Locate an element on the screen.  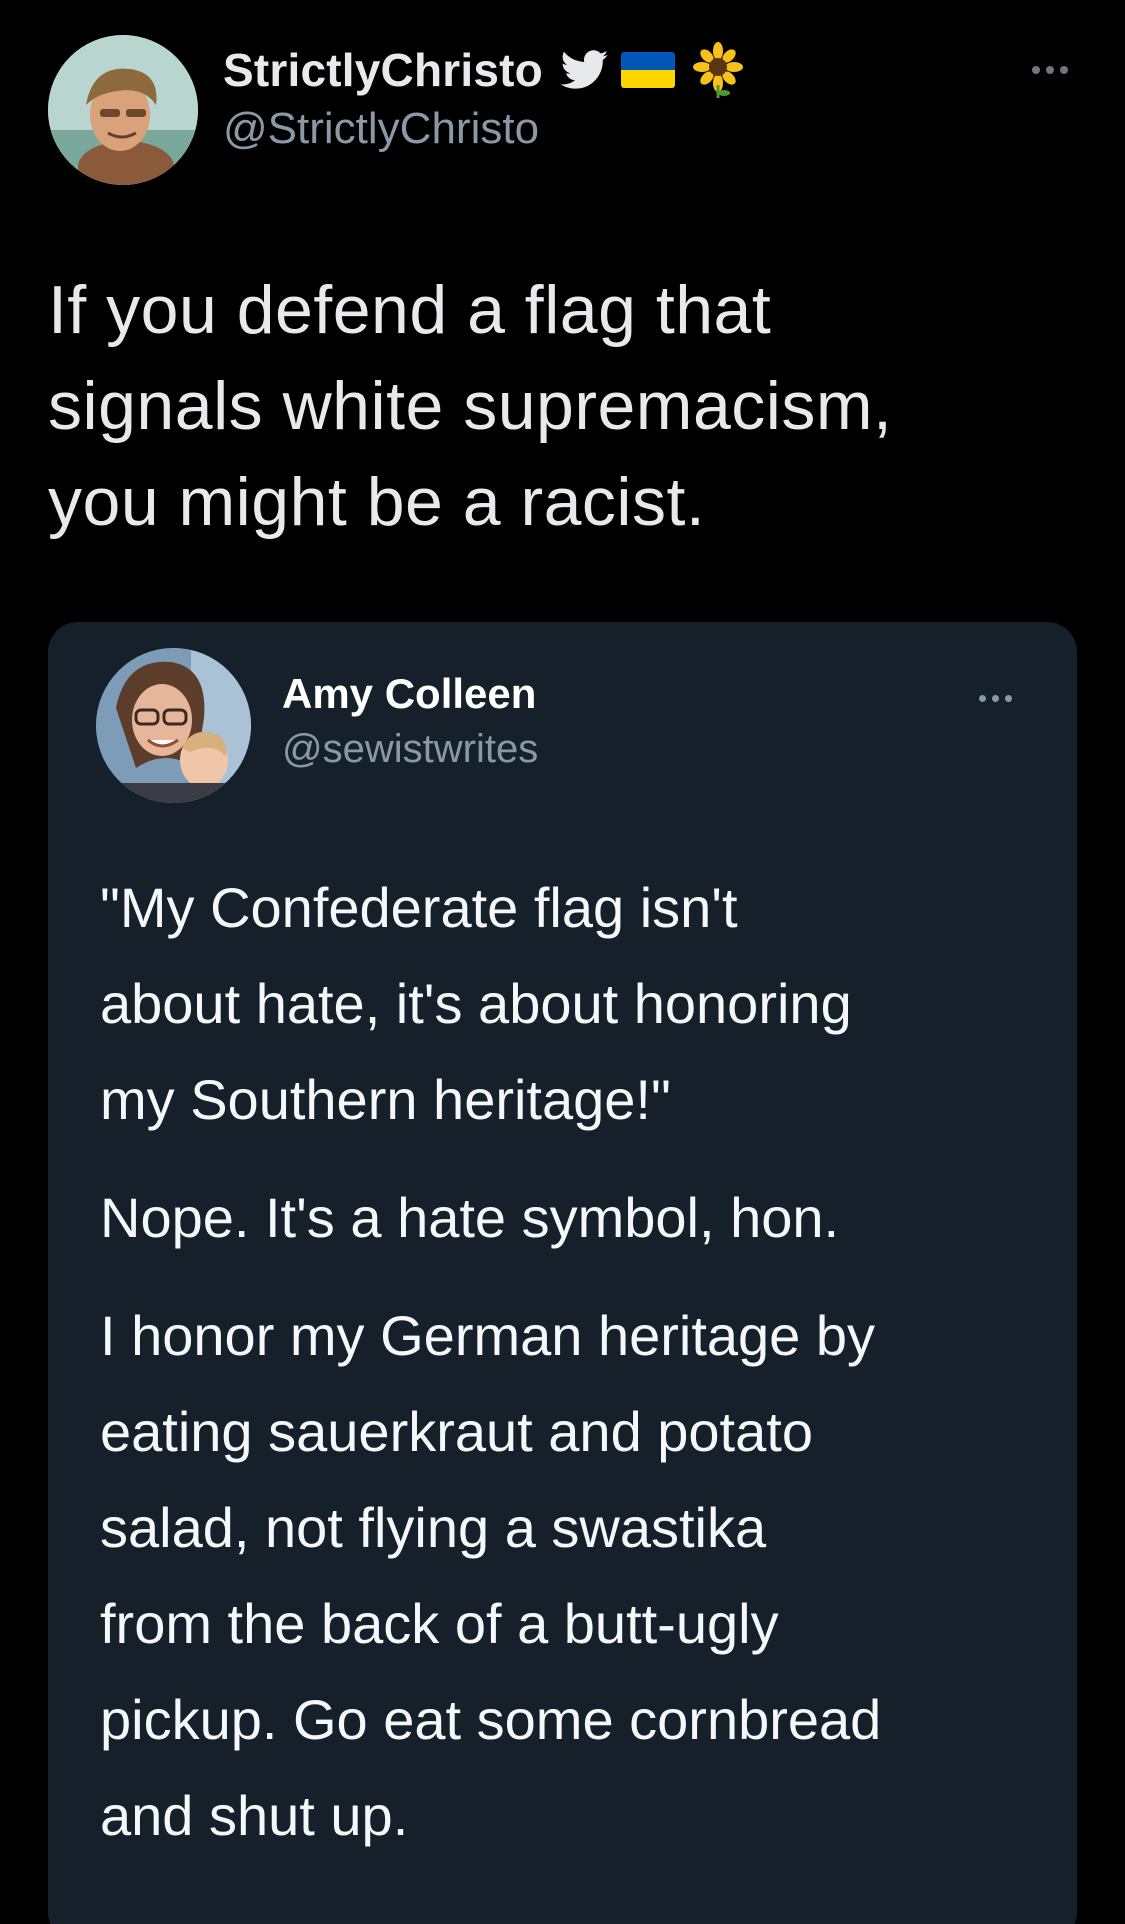
twitter-bird-icon is located at coordinates (584, 69).